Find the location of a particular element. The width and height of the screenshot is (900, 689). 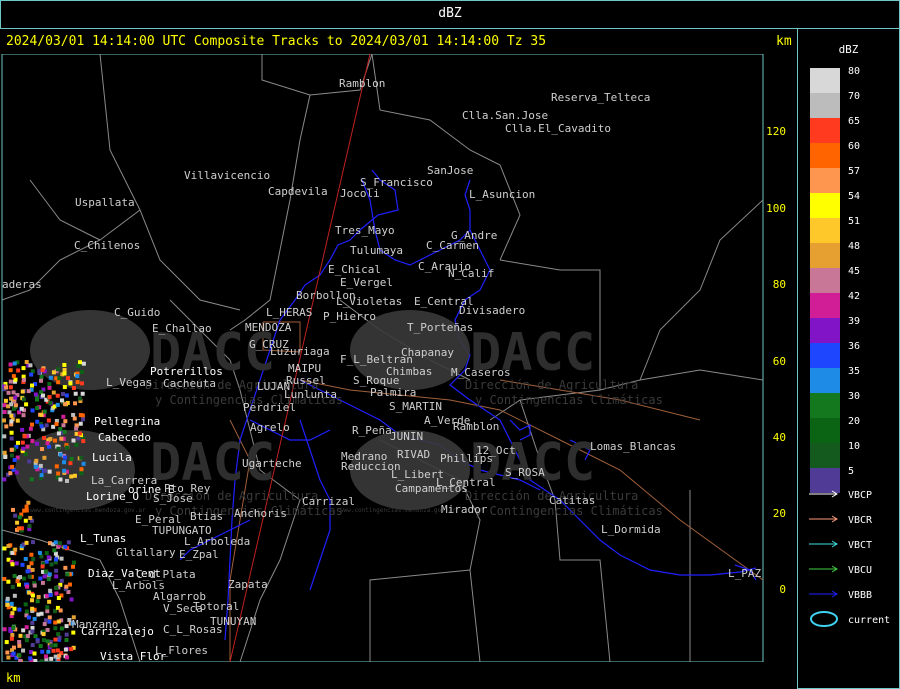

legend-value: 57 is located at coordinates (854, 171).